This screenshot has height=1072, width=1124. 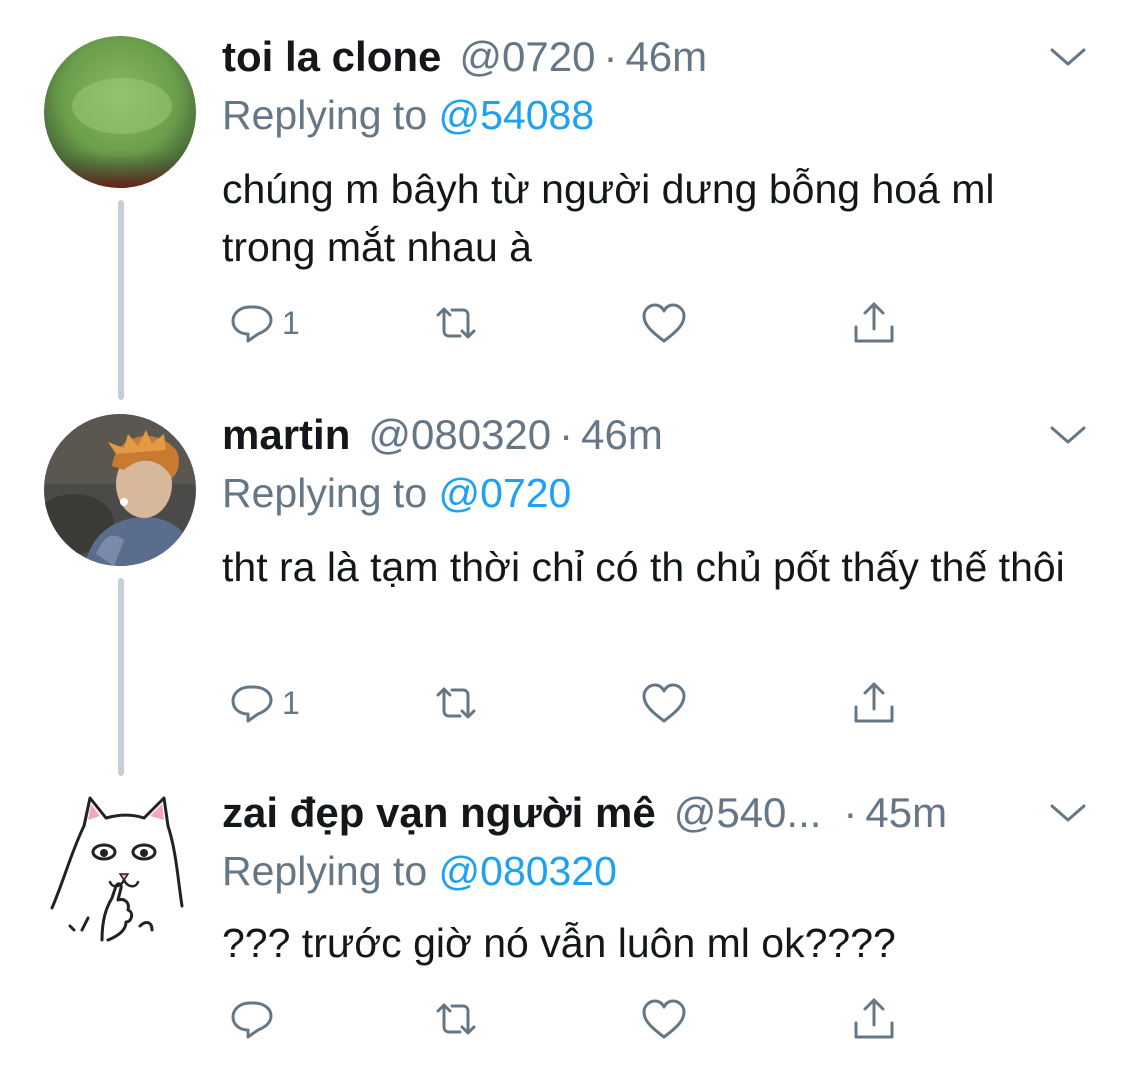 What do you see at coordinates (439, 813) in the screenshot?
I see `display-name: zai đẹp vạn người mê` at bounding box center [439, 813].